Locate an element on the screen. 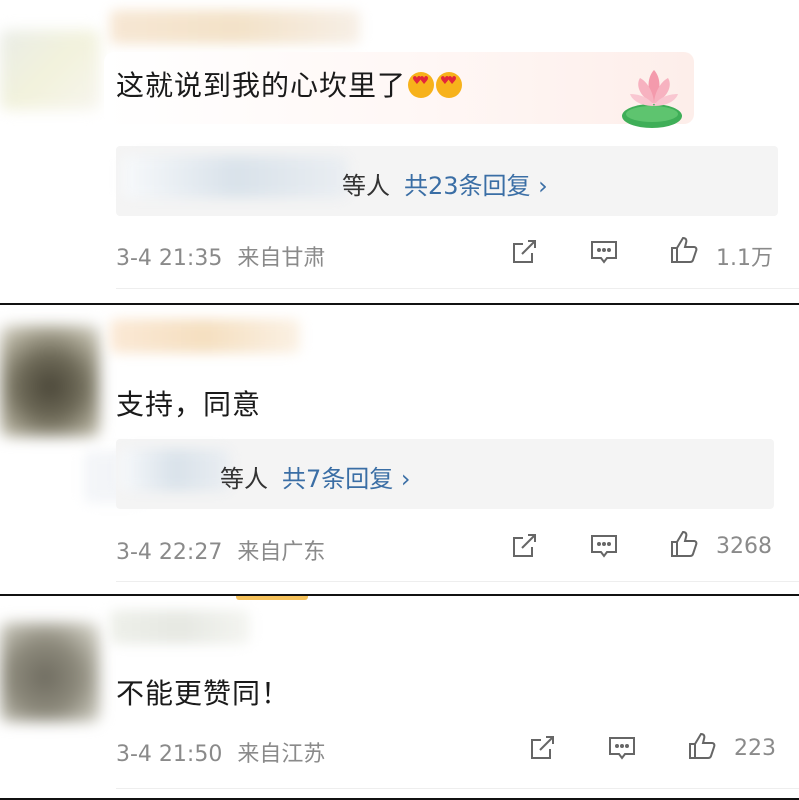  reply-summary: 等人 共7条回复 › is located at coordinates (315, 476).